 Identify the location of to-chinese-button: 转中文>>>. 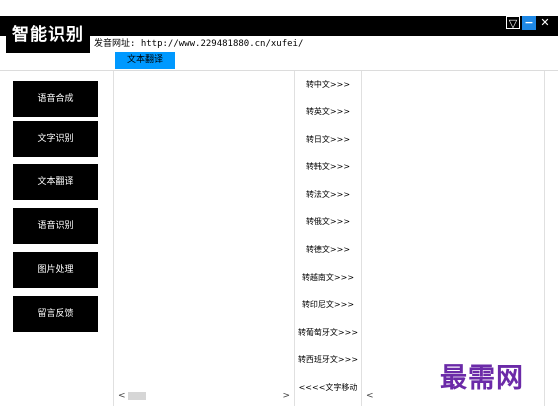
(328, 85).